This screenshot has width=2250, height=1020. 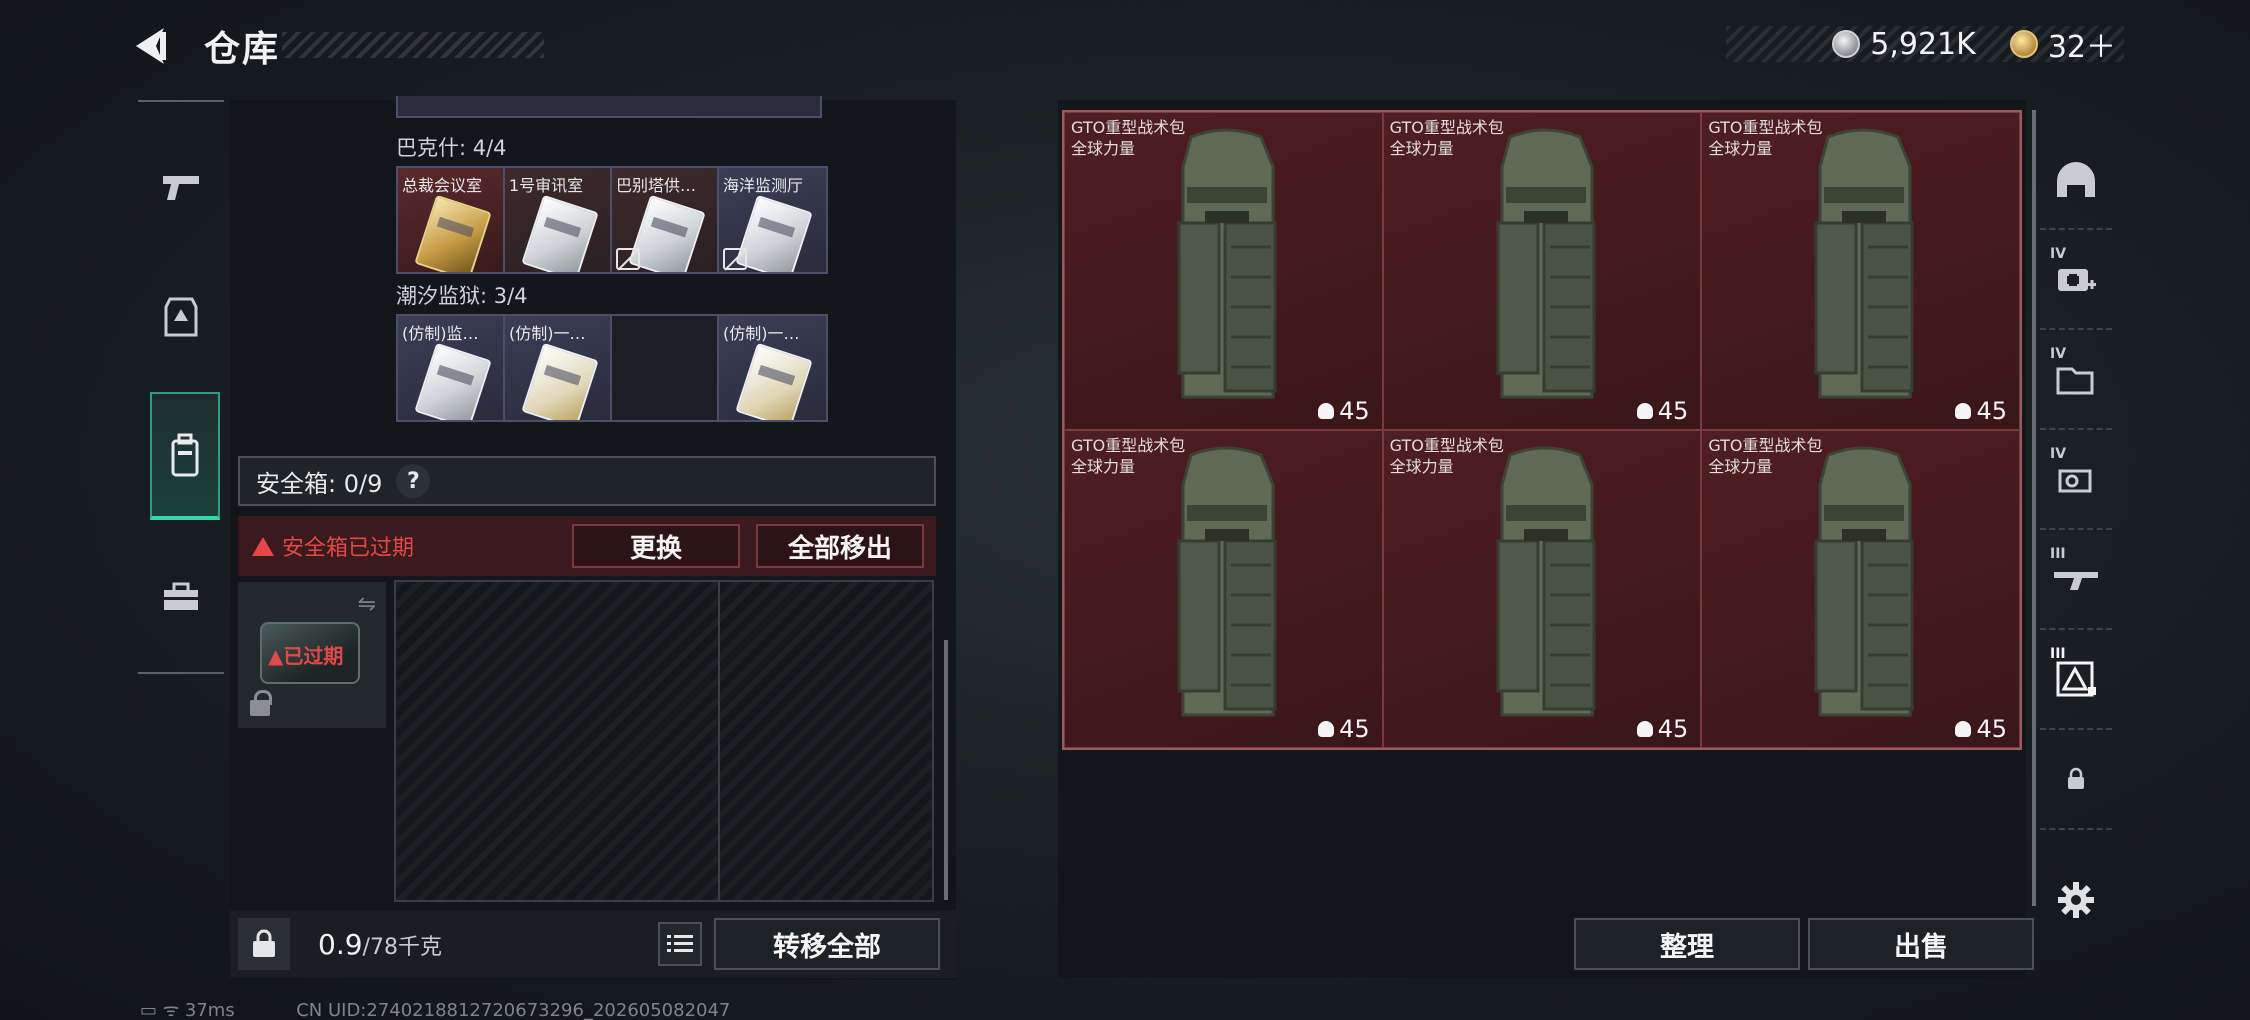 I want to click on toolbox-icon, so click(x=181, y=596).